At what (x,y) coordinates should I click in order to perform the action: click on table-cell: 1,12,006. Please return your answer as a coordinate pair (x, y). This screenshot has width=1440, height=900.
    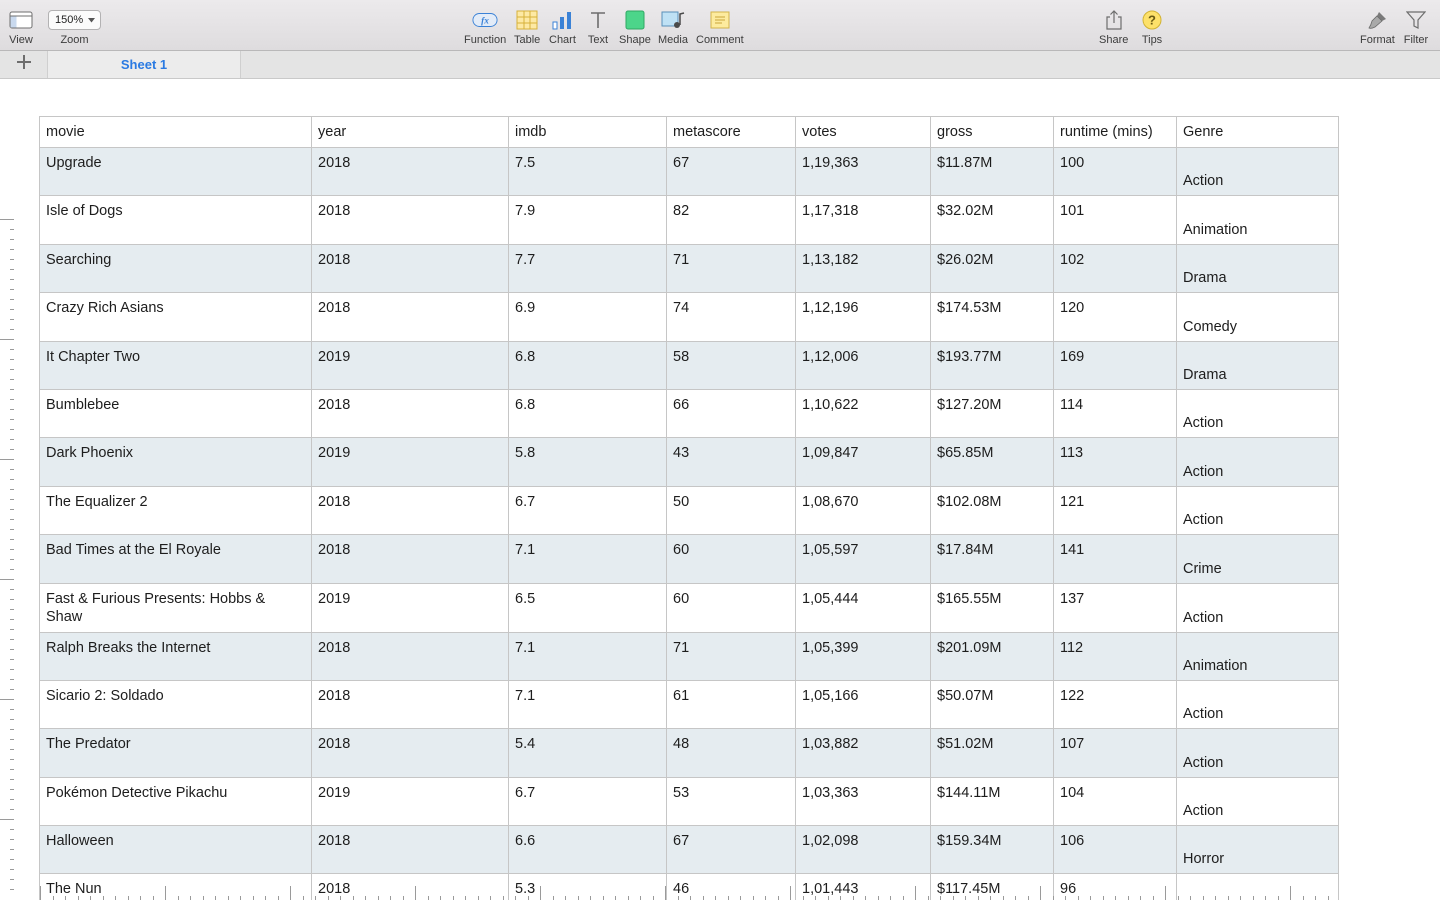
    Looking at the image, I should click on (863, 365).